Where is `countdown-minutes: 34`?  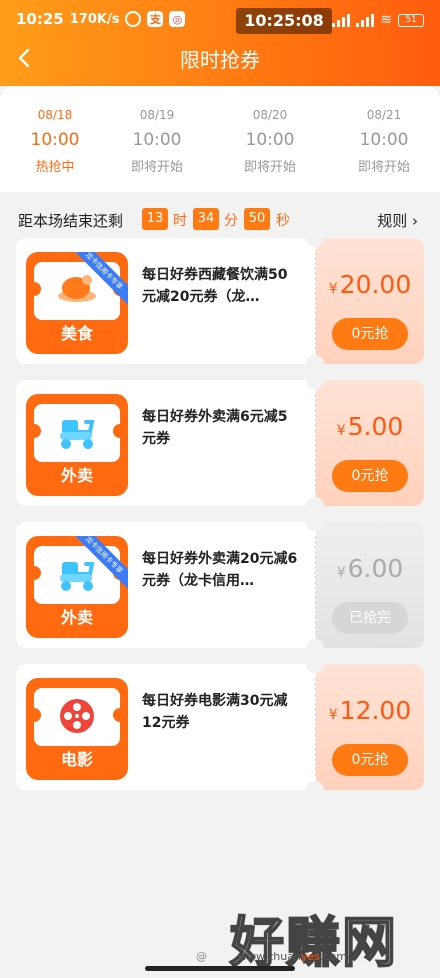
countdown-minutes: 34 is located at coordinates (206, 219).